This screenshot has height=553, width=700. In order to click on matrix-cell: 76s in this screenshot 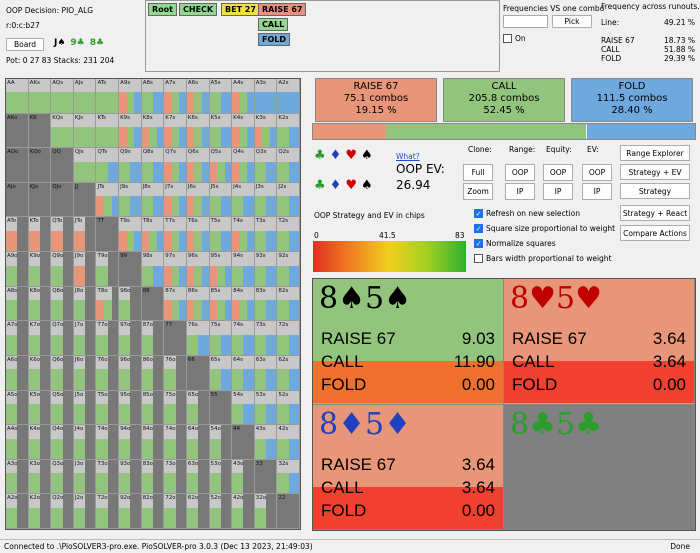, I will do `click(198, 338)`.